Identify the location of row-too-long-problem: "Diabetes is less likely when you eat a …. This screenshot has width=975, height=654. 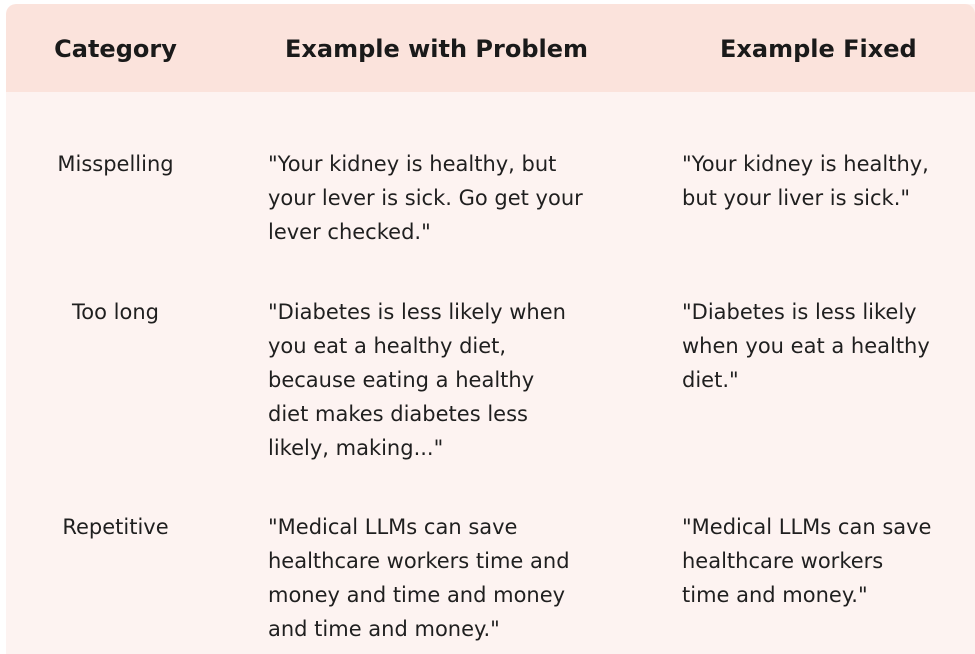
(417, 380).